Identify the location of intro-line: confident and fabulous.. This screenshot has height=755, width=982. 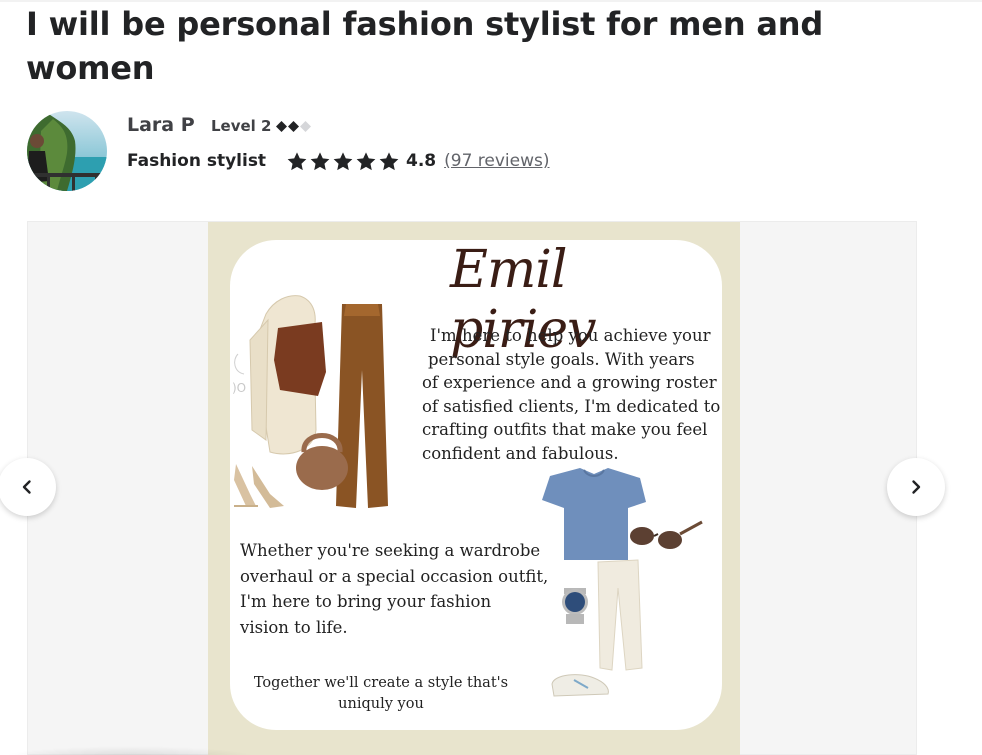
(520, 453).